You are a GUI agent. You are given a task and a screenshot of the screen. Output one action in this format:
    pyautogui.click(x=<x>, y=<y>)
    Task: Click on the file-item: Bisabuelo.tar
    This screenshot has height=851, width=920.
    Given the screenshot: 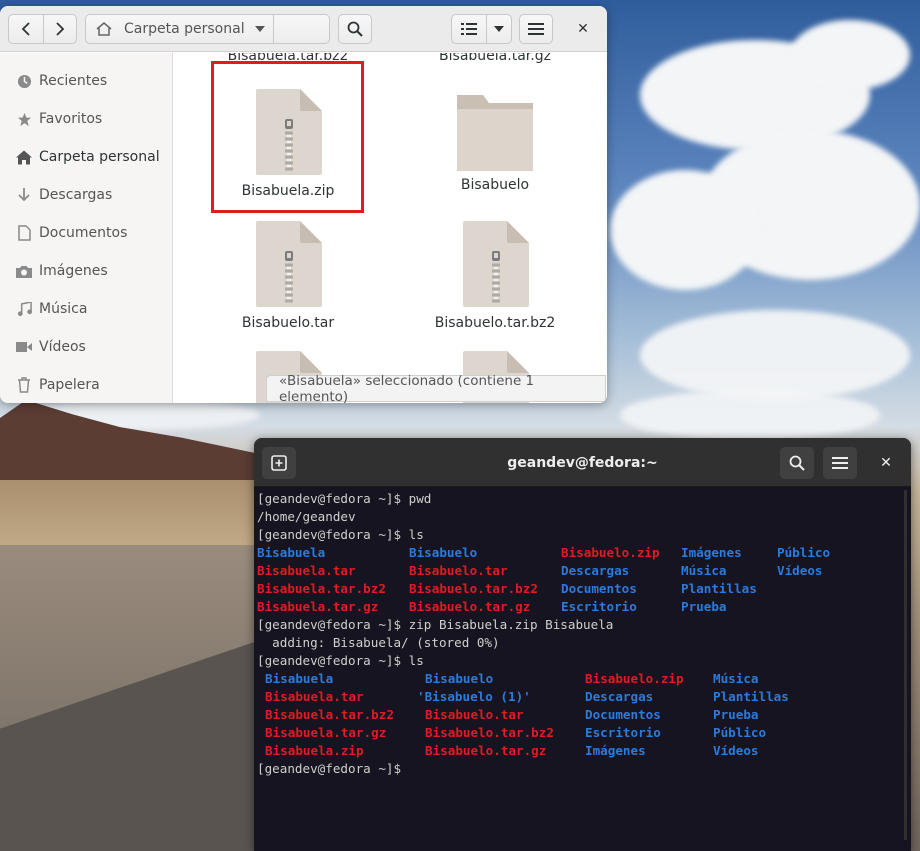 What is the action you would take?
    pyautogui.click(x=288, y=276)
    